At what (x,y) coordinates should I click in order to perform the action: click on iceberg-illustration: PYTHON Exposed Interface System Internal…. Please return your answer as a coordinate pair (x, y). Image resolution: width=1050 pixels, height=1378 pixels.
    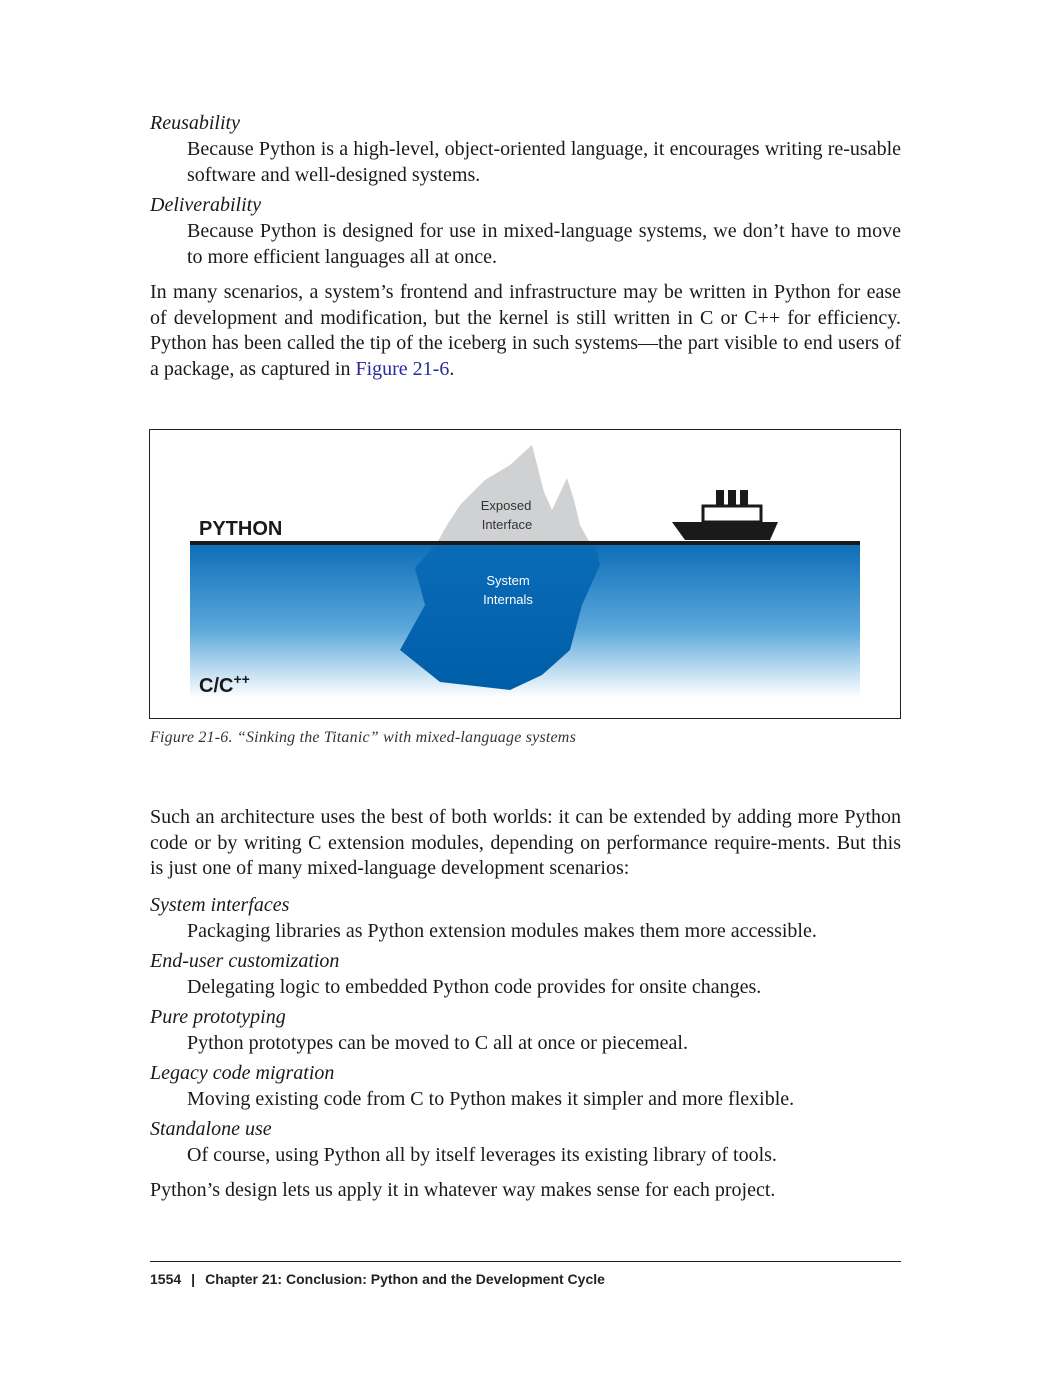
    Looking at the image, I should click on (525, 571).